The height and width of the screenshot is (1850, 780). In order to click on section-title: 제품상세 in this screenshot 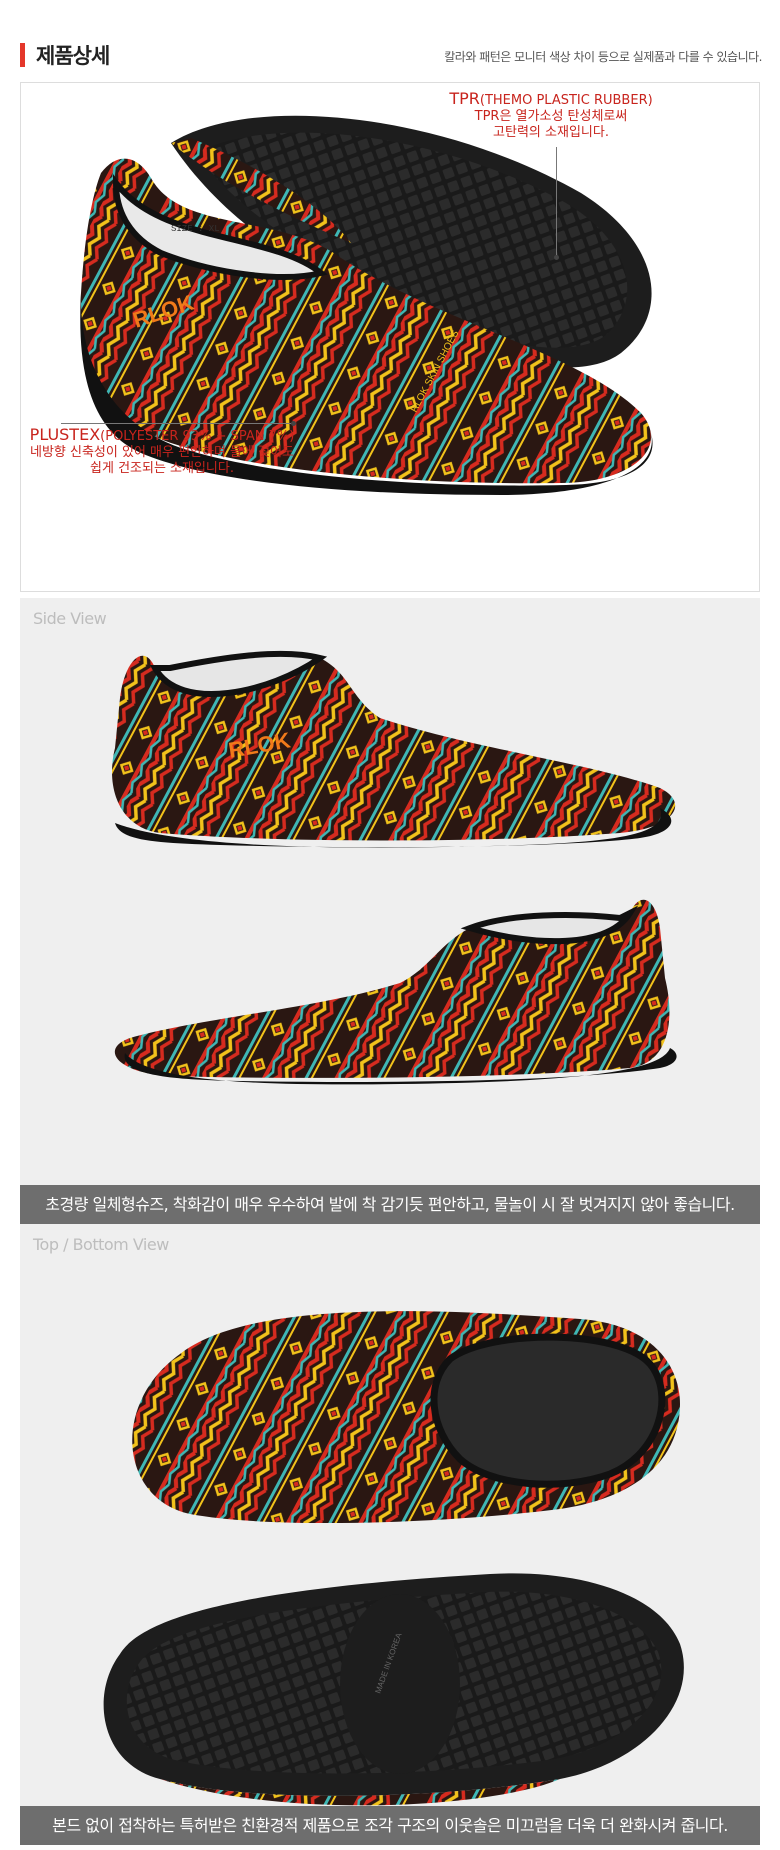, I will do `click(73, 56)`.